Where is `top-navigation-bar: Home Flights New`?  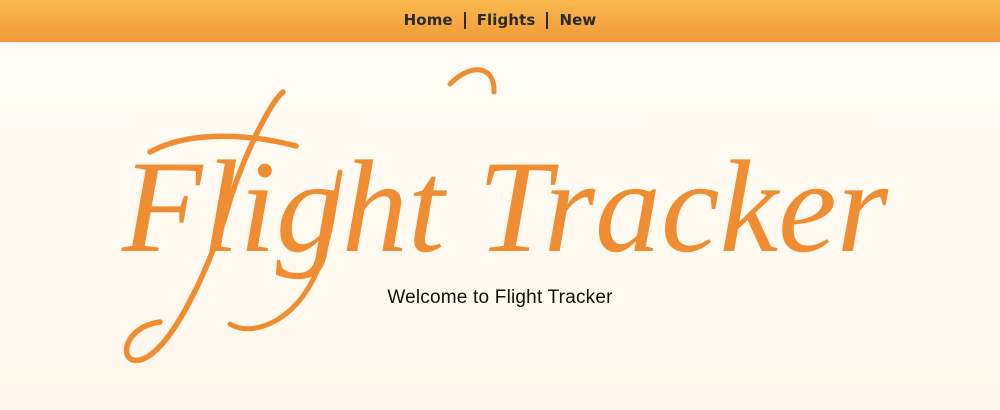
top-navigation-bar: Home Flights New is located at coordinates (500, 21).